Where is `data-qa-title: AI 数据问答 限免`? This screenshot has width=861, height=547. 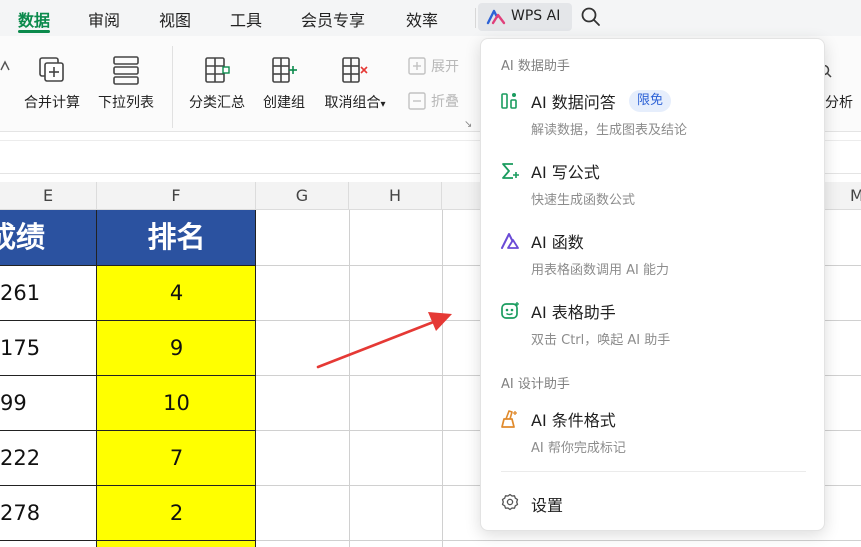
data-qa-title: AI 数据问答 限免 is located at coordinates (601, 101).